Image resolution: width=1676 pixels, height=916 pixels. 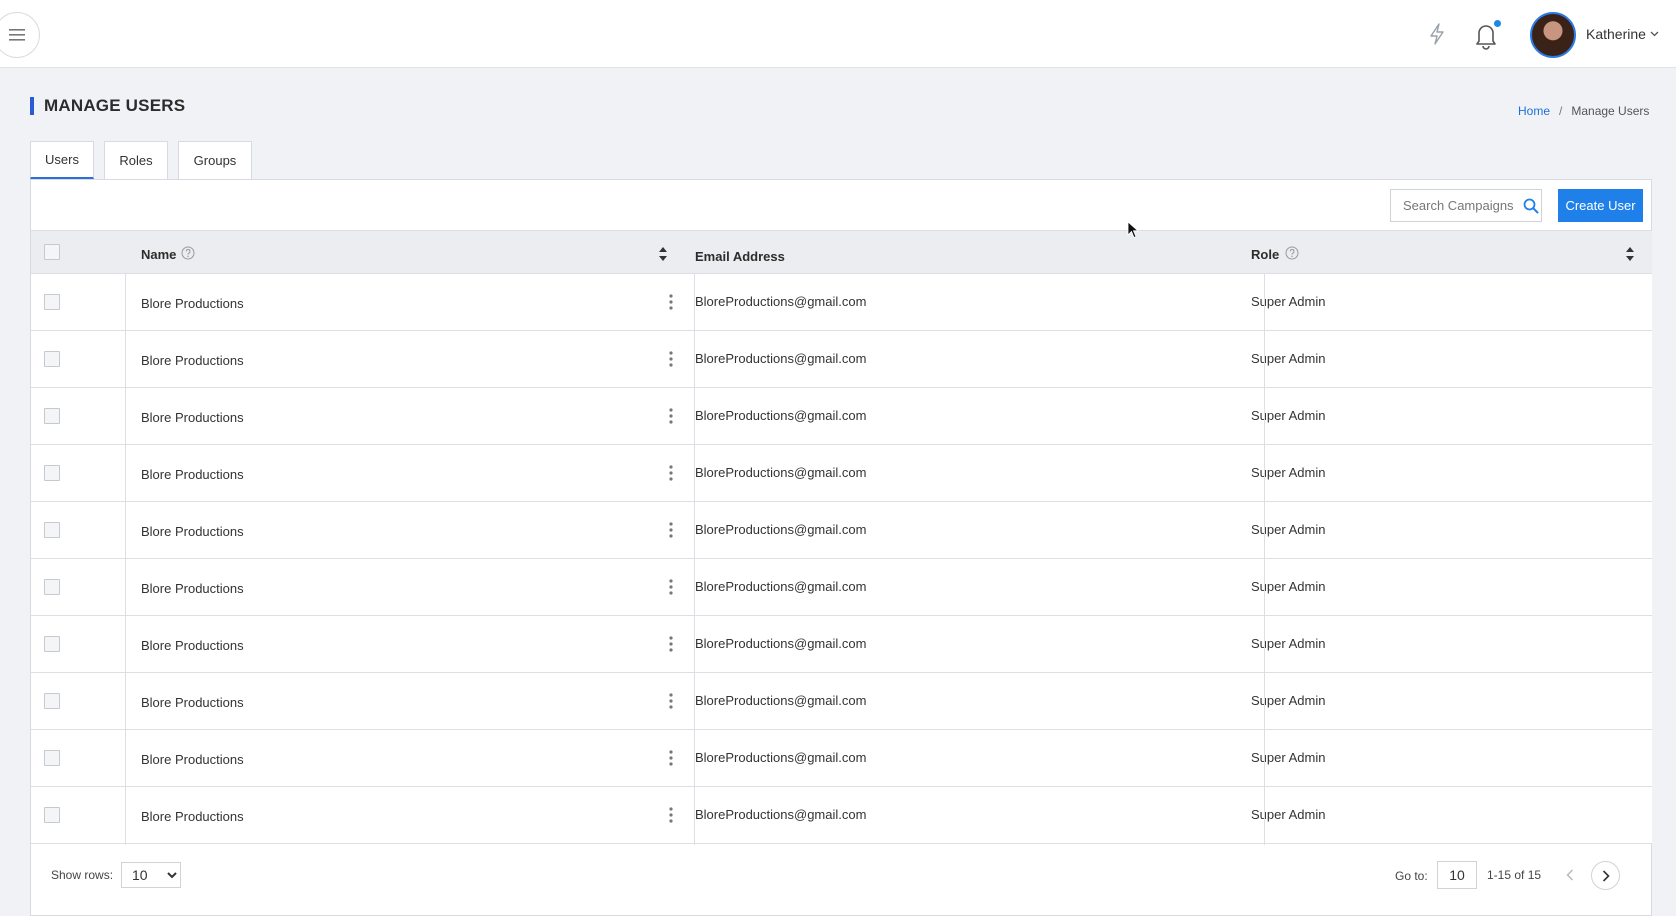 I want to click on chevron-down-icon, so click(x=1654, y=34).